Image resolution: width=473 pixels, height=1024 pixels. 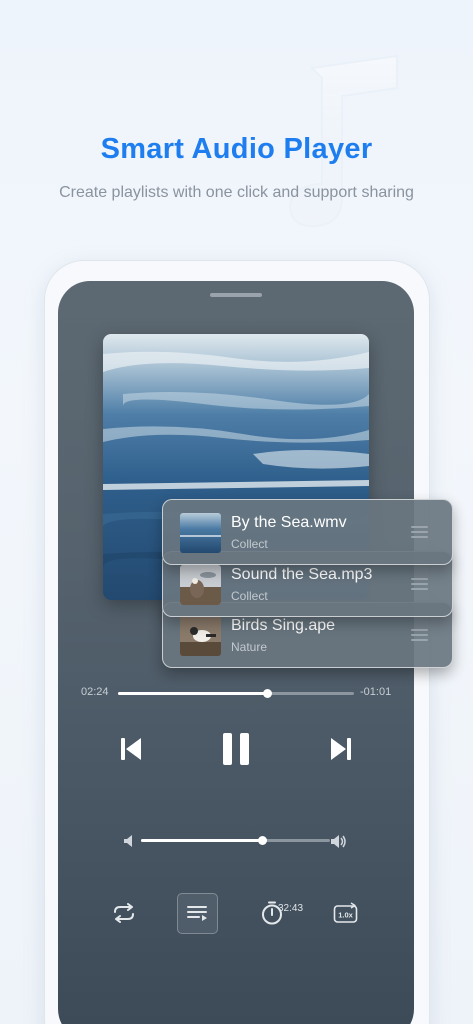 What do you see at coordinates (289, 522) in the screenshot?
I see `track-title: By the Sea.wmv` at bounding box center [289, 522].